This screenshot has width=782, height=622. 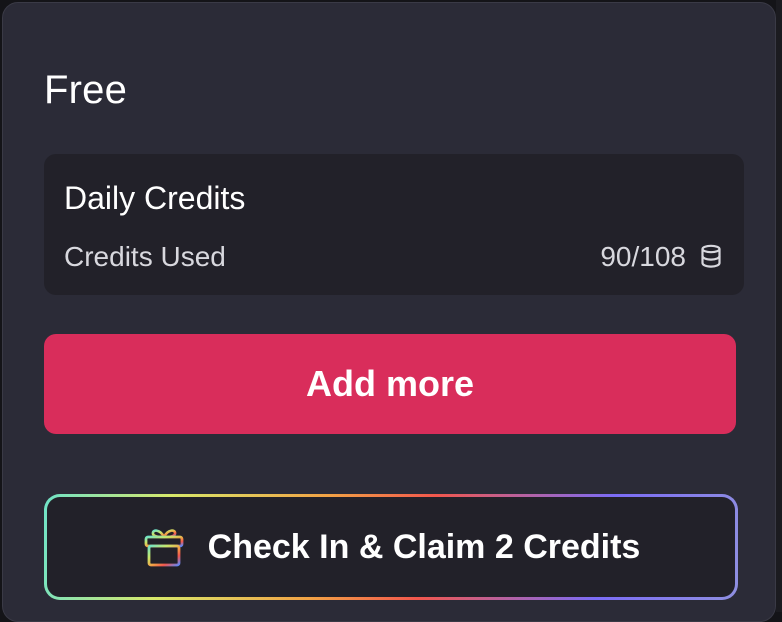 I want to click on credits-used-value-group: 90/108, so click(x=661, y=257).